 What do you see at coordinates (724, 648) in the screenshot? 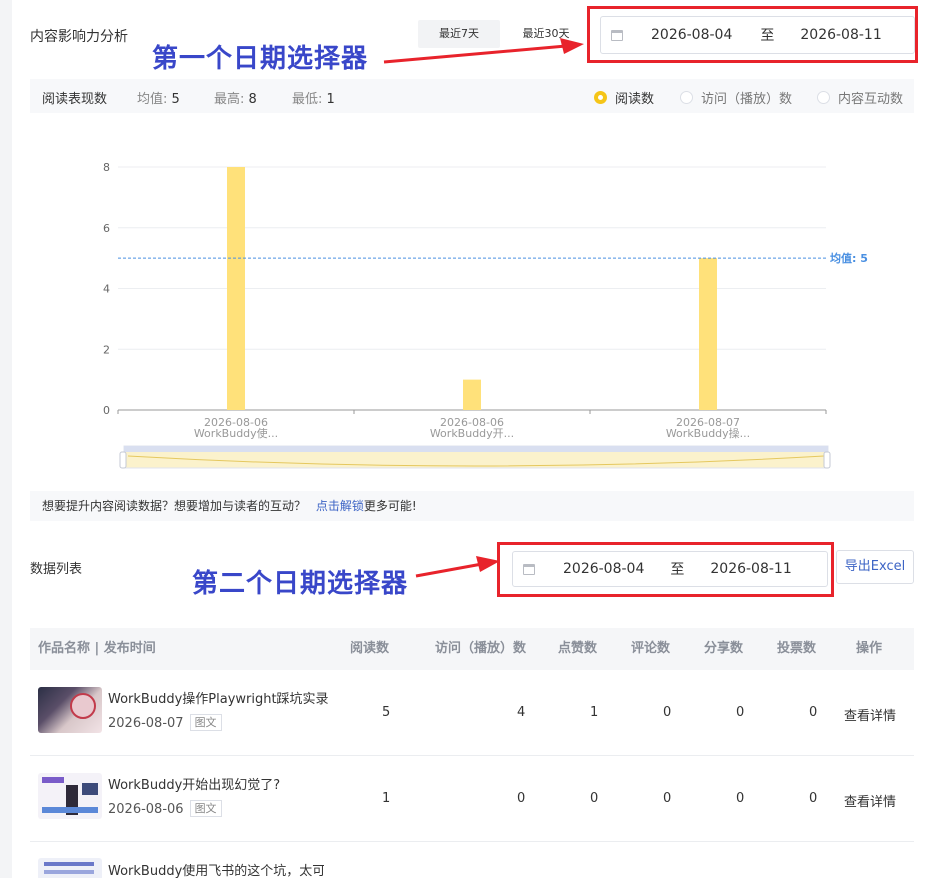
I see `col-shares: 分享数` at bounding box center [724, 648].